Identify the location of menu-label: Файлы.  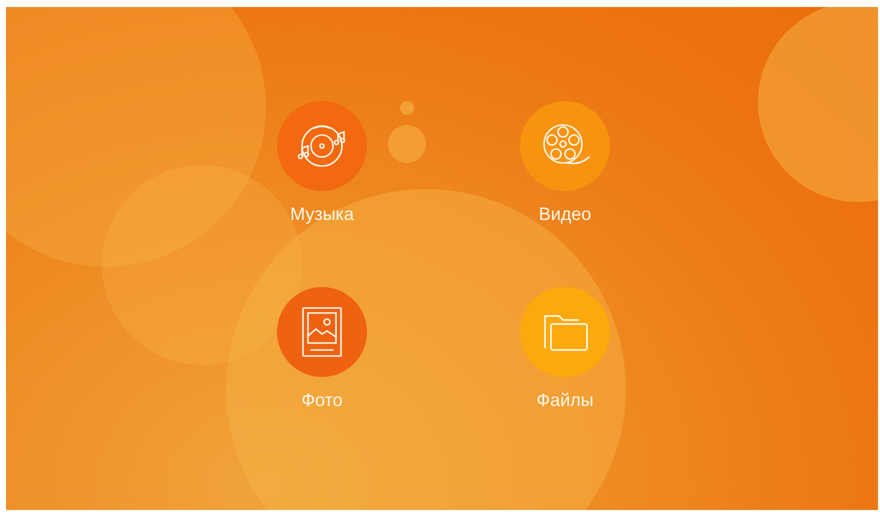
(565, 400).